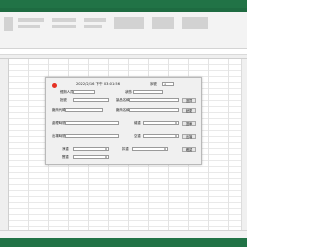 The width and height of the screenshot is (320, 247). Describe the element at coordinates (123, 234) in the screenshot. I see `sheet-tabs-bar` at that location.